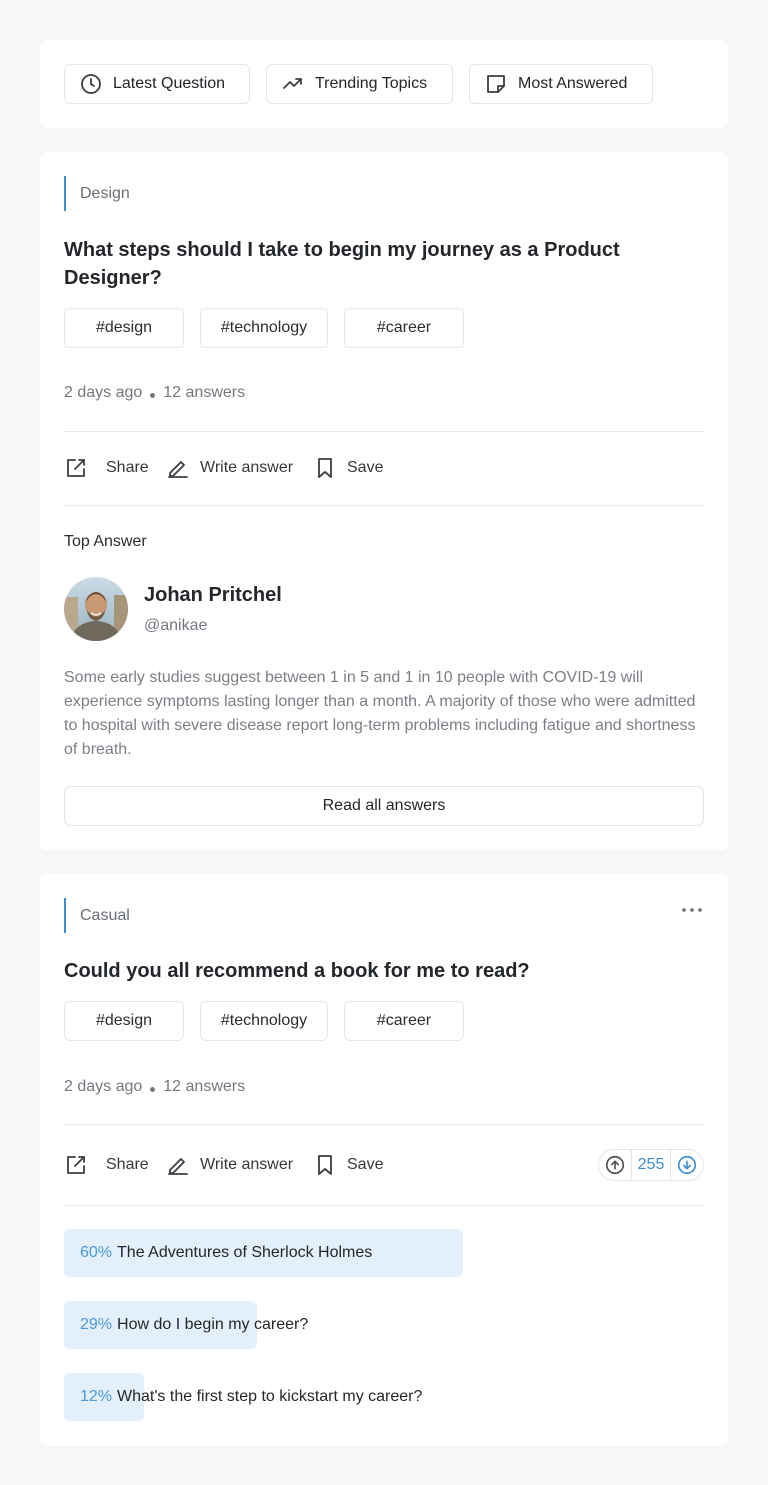  I want to click on vote-count: 255, so click(651, 1165).